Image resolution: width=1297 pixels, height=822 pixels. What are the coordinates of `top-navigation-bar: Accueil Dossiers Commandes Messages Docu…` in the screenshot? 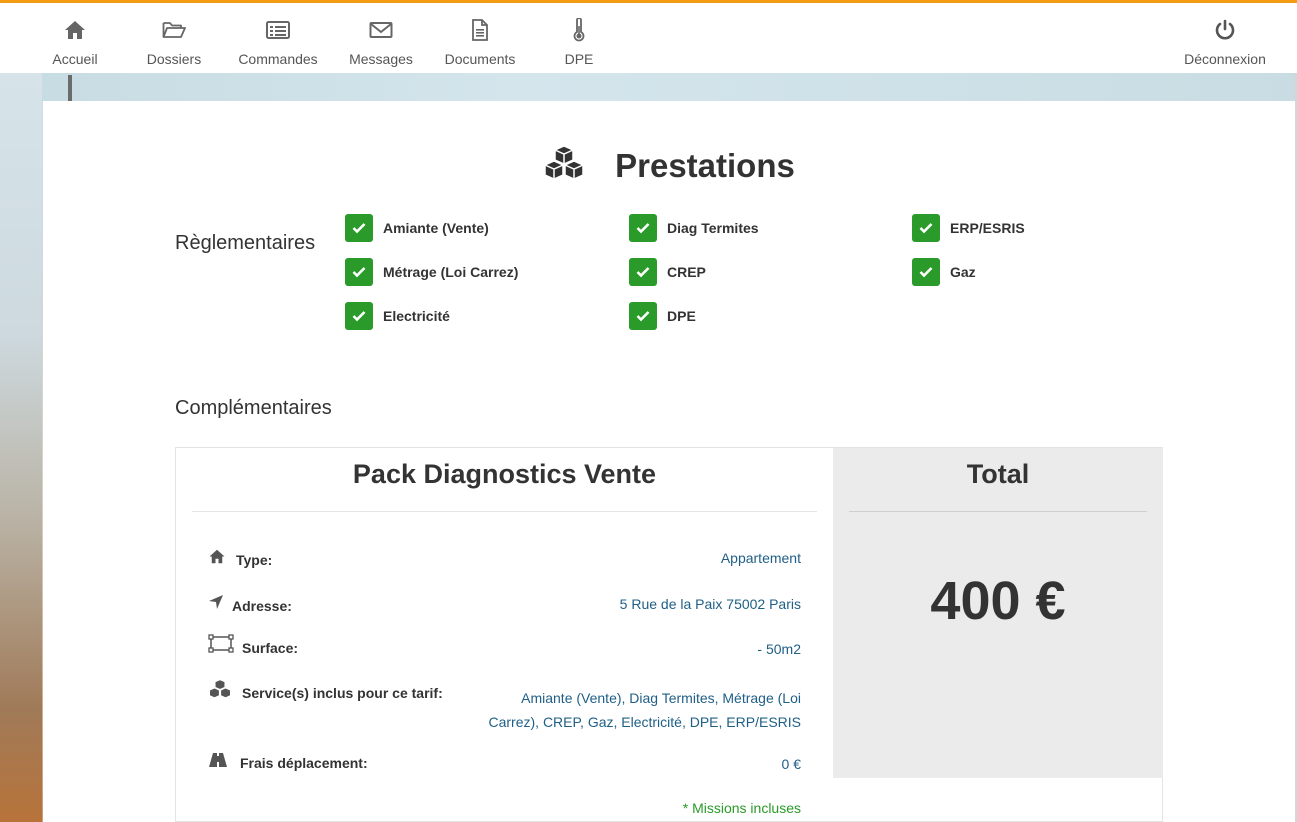 It's located at (648, 36).